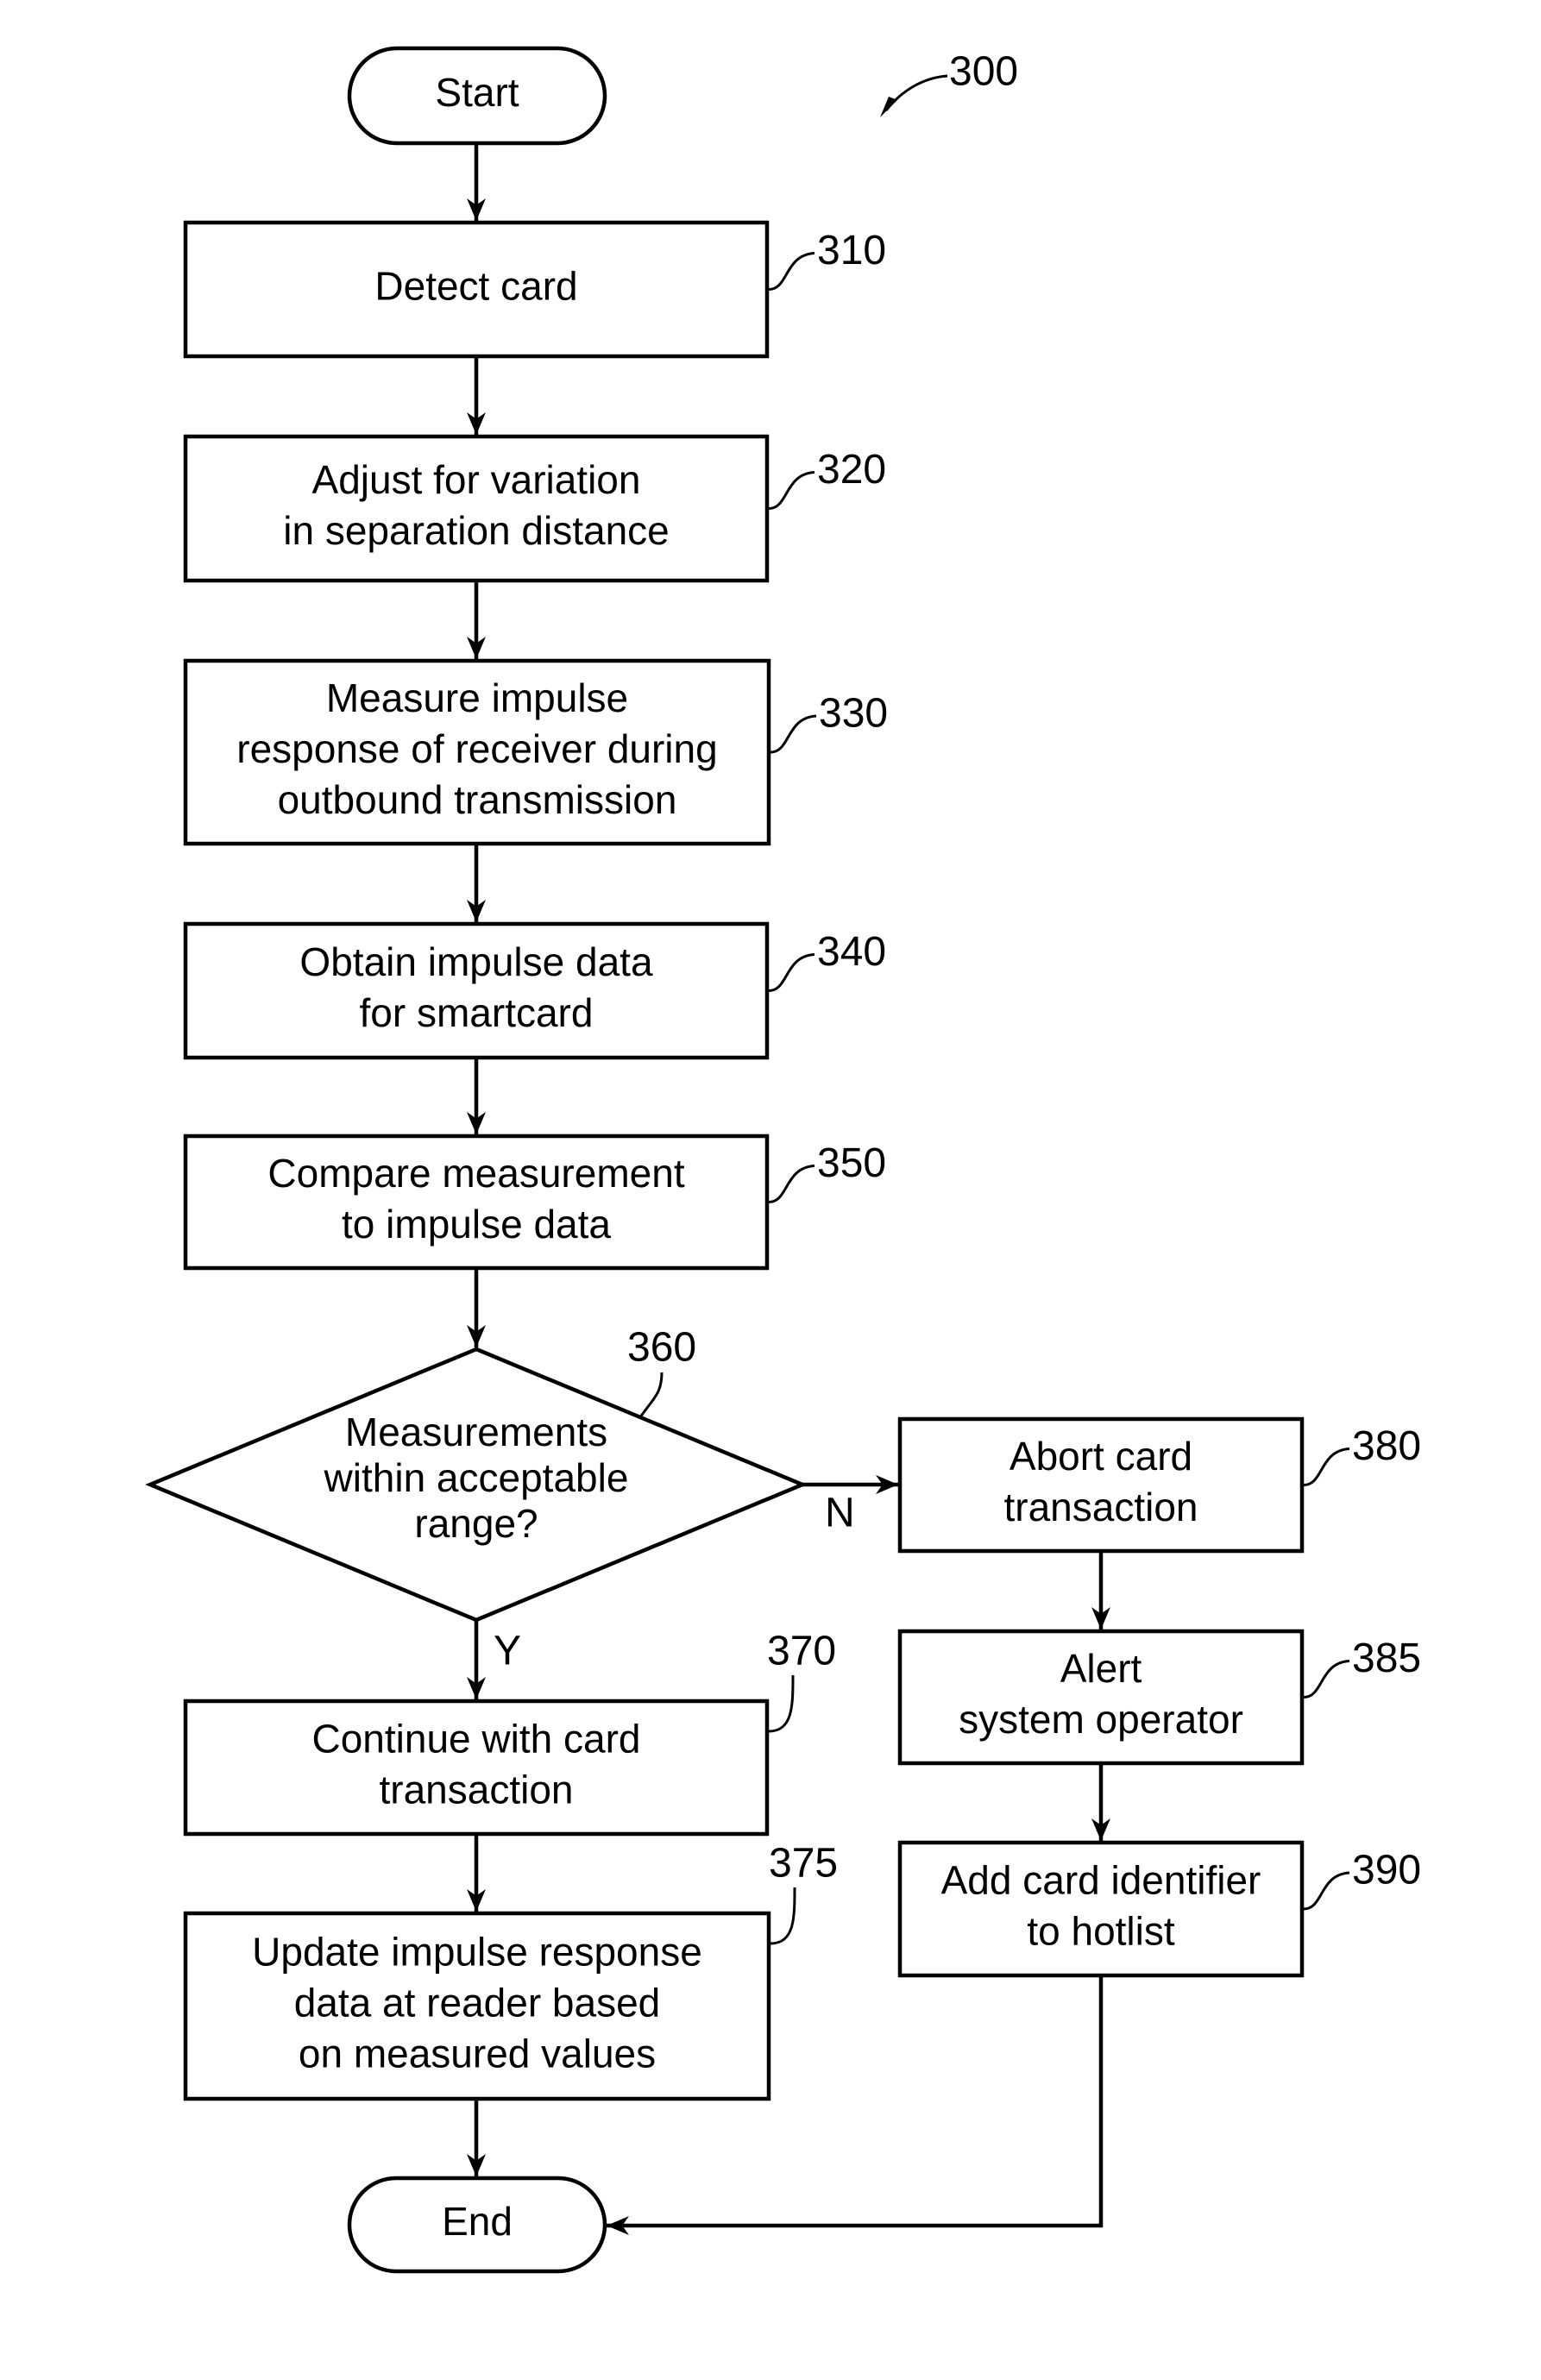 The image size is (1541, 2380). What do you see at coordinates (888, 107) in the screenshot?
I see `figure-reference-arrowhead` at bounding box center [888, 107].